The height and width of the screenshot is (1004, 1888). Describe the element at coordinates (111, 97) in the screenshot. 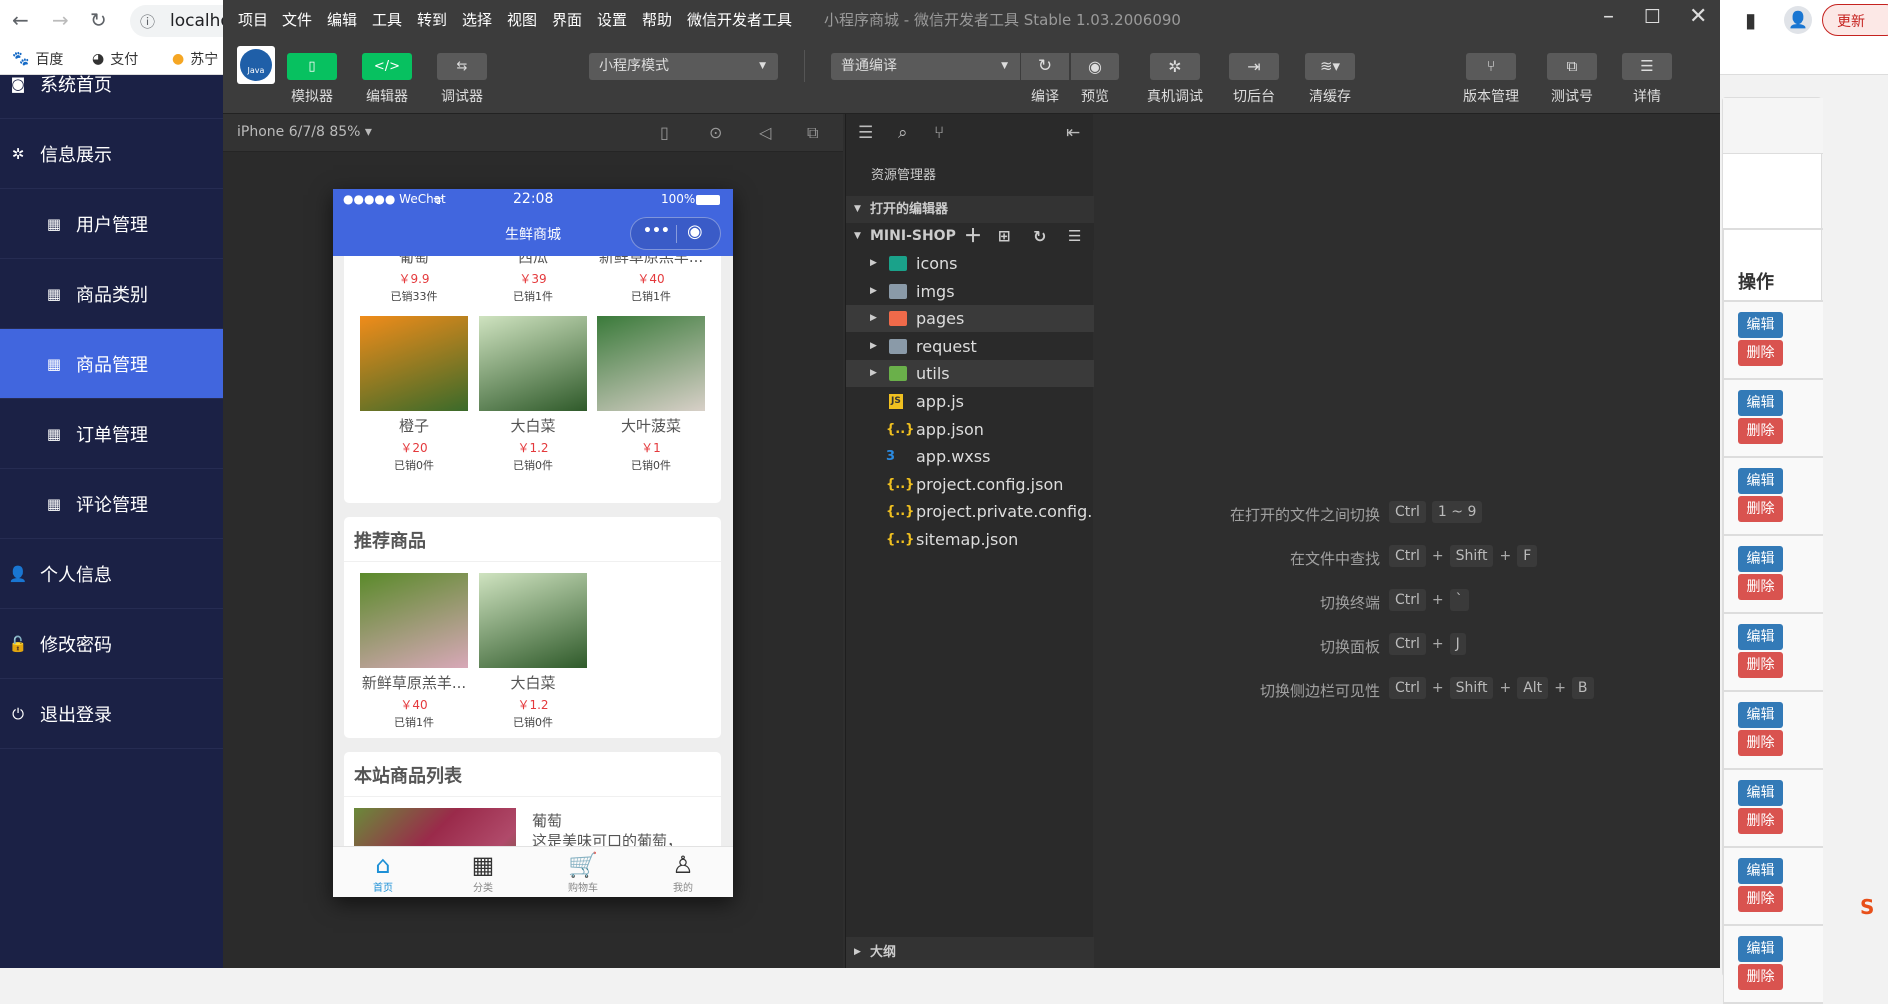

I see `sidebar-item-0: ◙ 系统首页` at that location.